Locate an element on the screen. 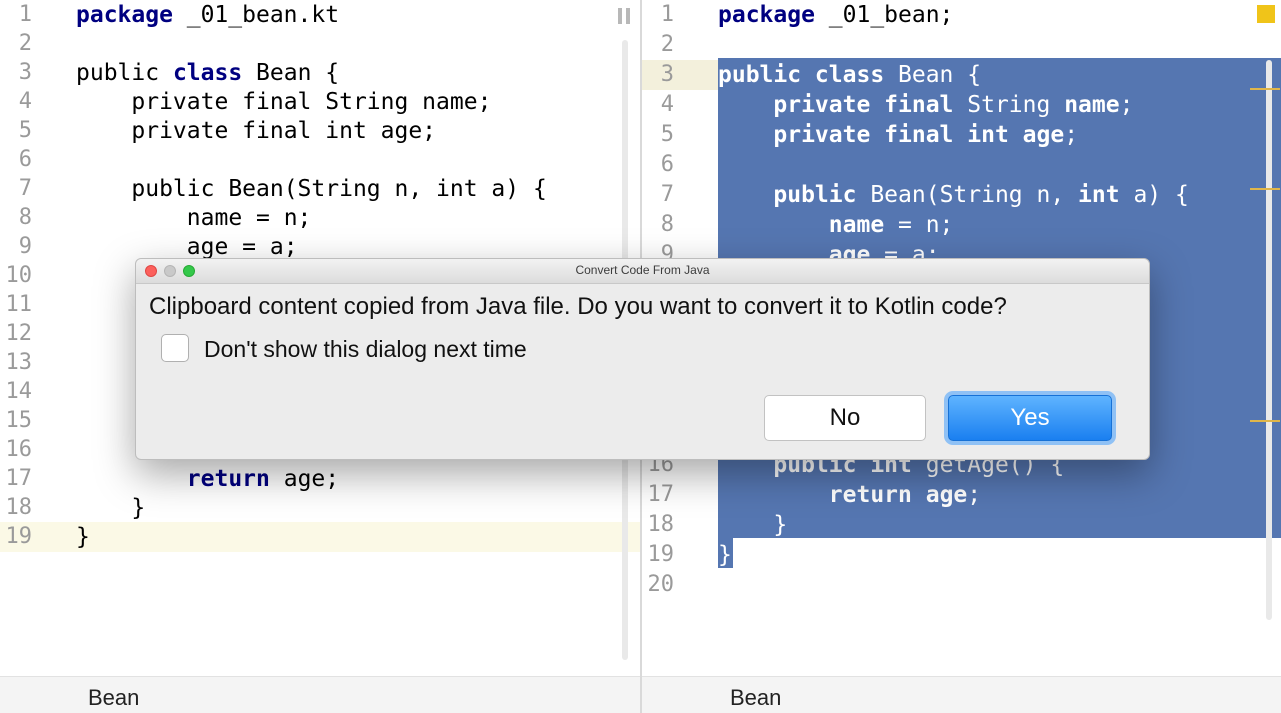  code-line: 20 is located at coordinates (961, 585).